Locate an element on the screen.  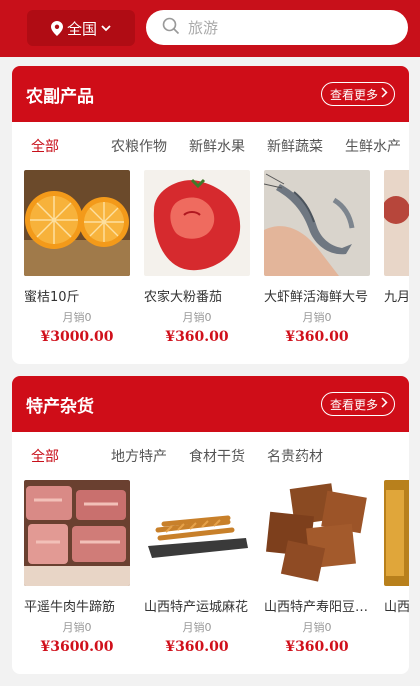
product-card: 九月 is located at coordinates (396, 257).